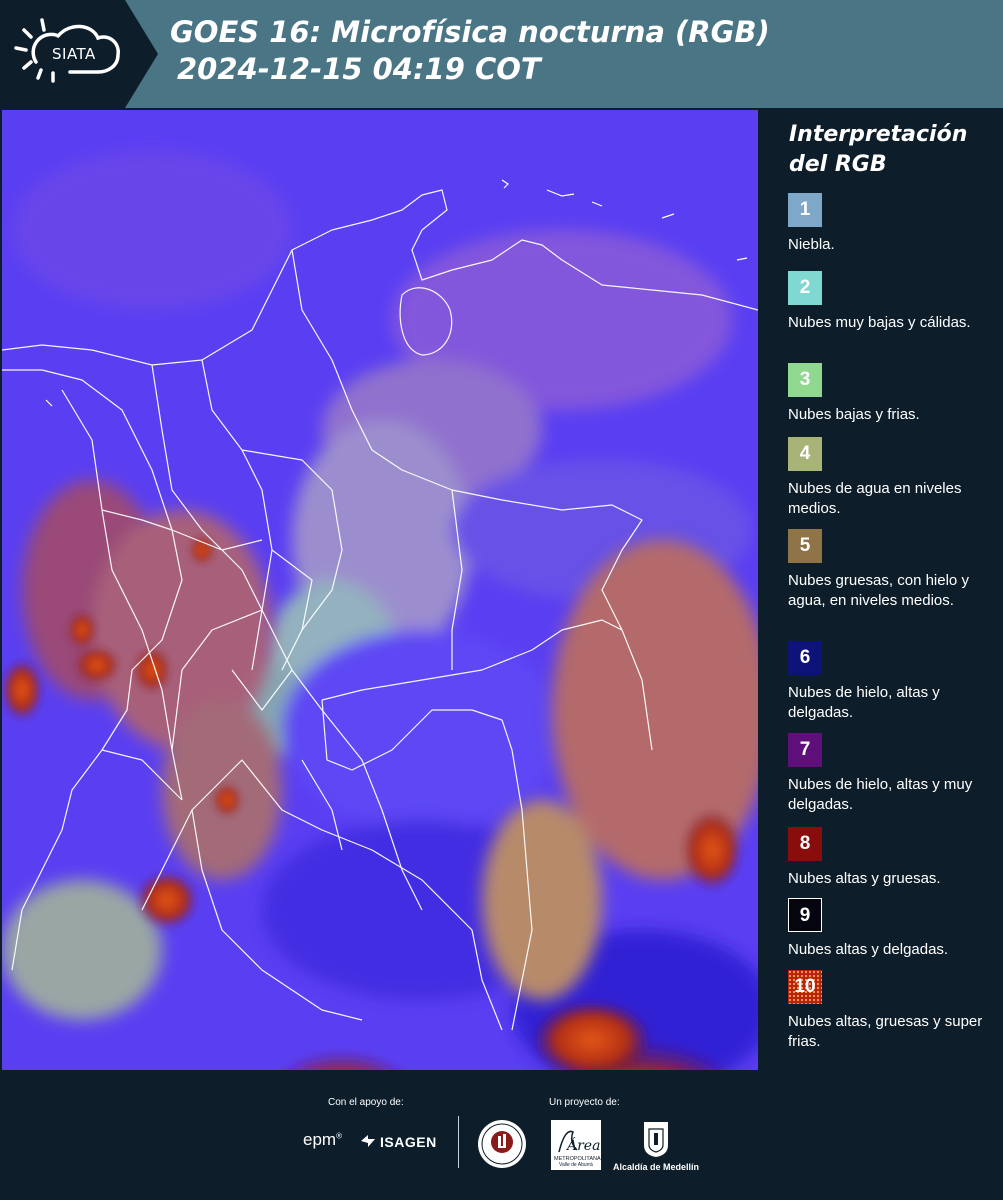 This screenshot has width=1003, height=1200. Describe the element at coordinates (805, 658) in the screenshot. I see `legend-swatch: 6` at that location.